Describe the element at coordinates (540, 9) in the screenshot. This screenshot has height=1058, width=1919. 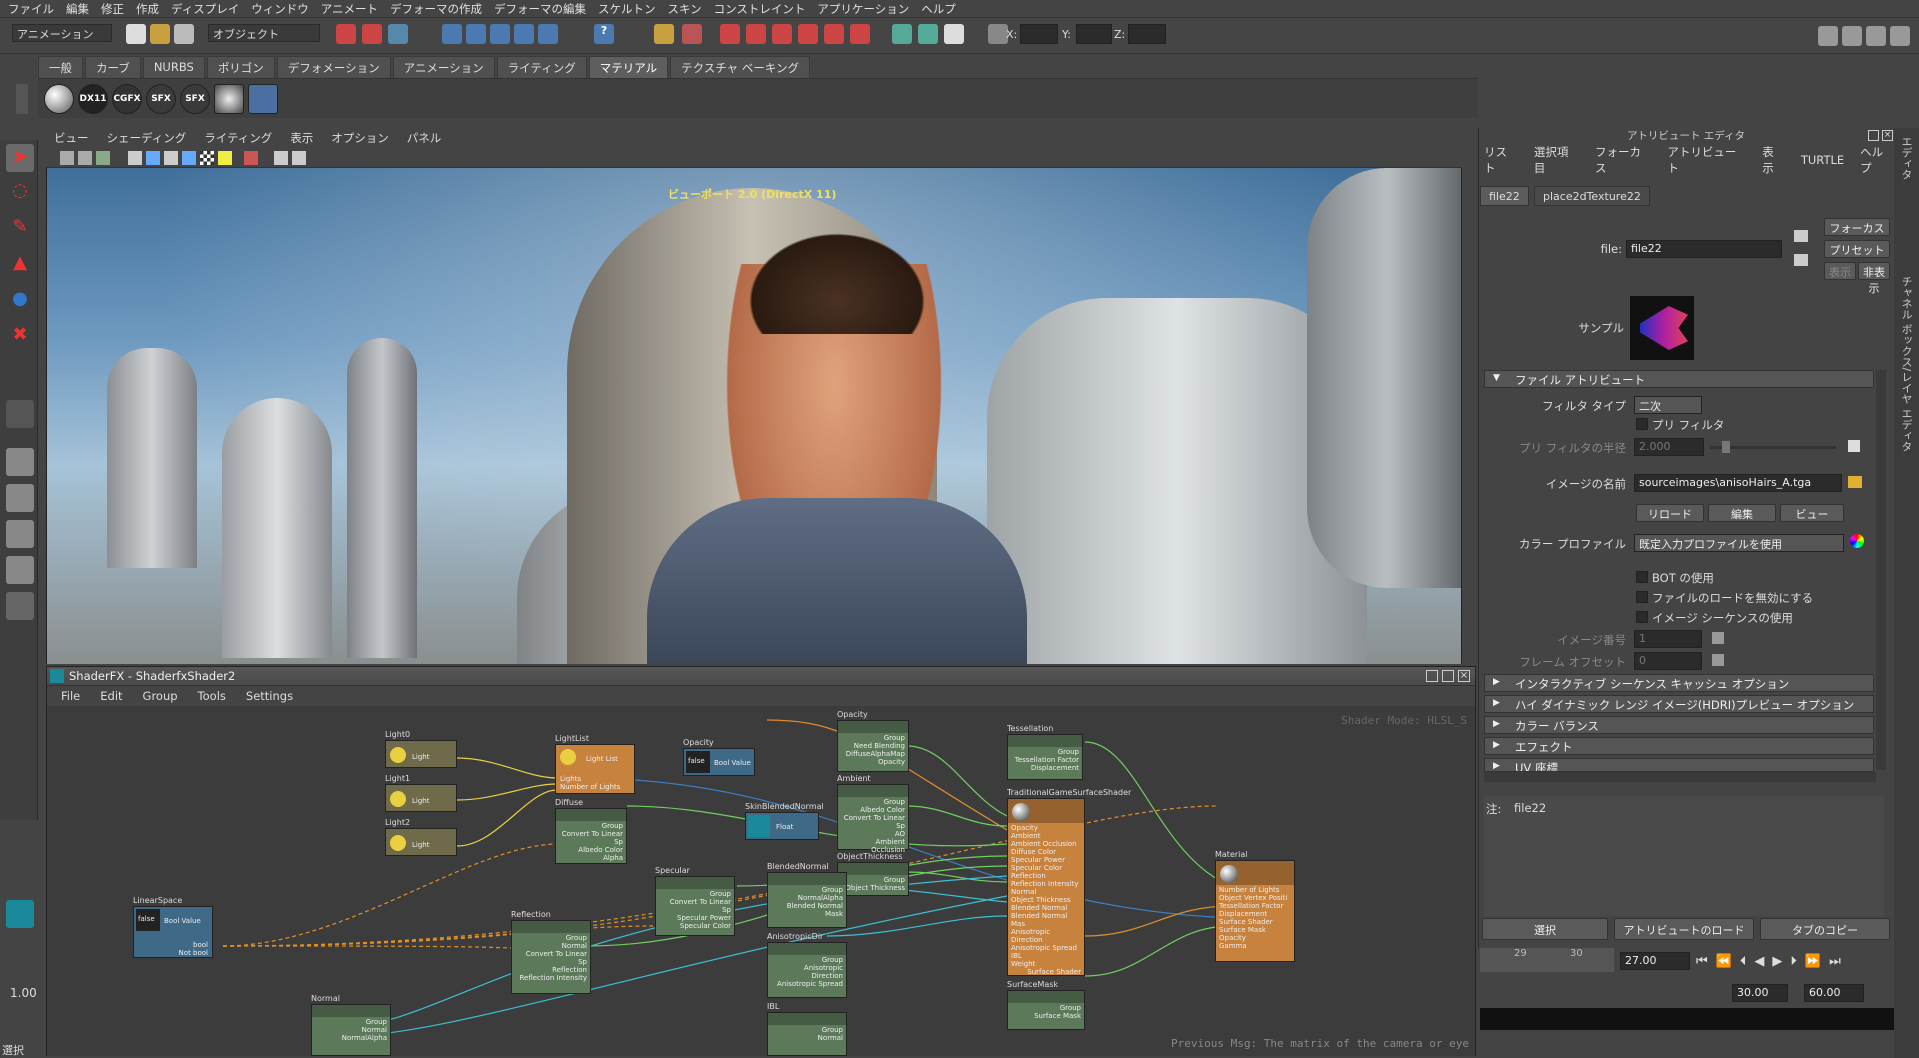
I see `menu-edit-deformers: デフォーマの編集` at that location.